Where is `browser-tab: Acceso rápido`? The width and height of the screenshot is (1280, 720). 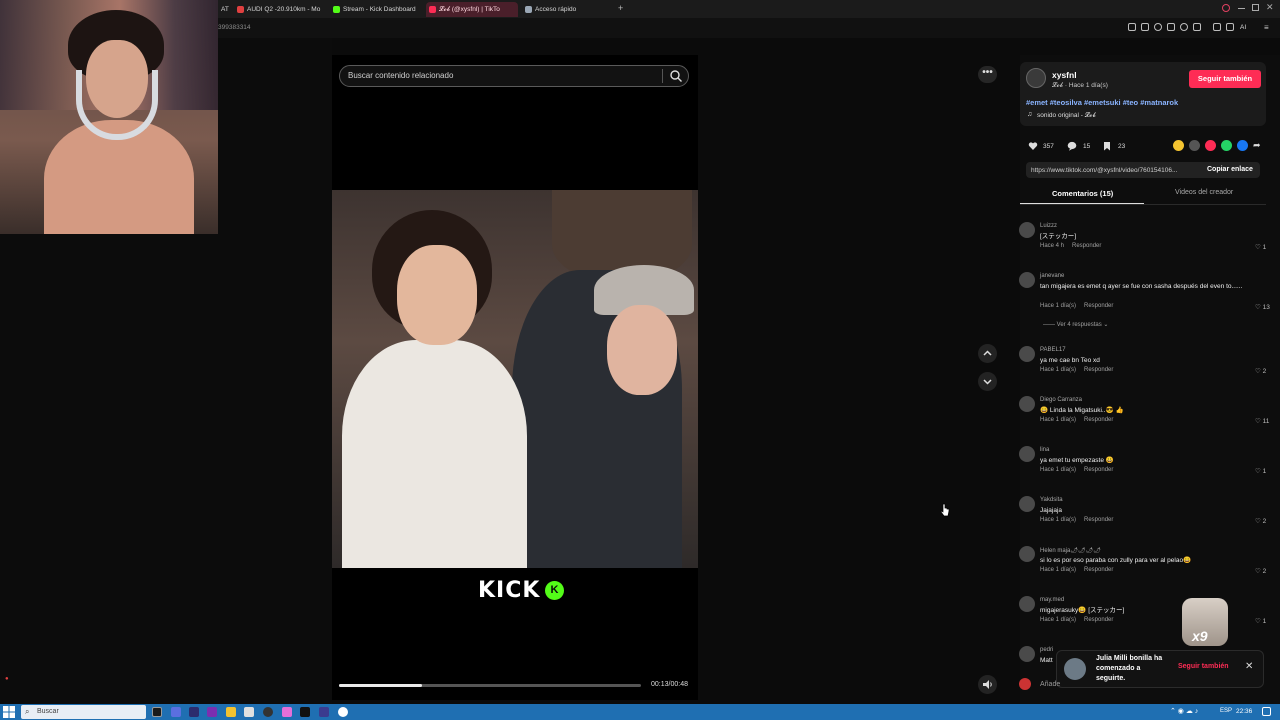
browser-tab: Acceso rápido is located at coordinates (562, 9).